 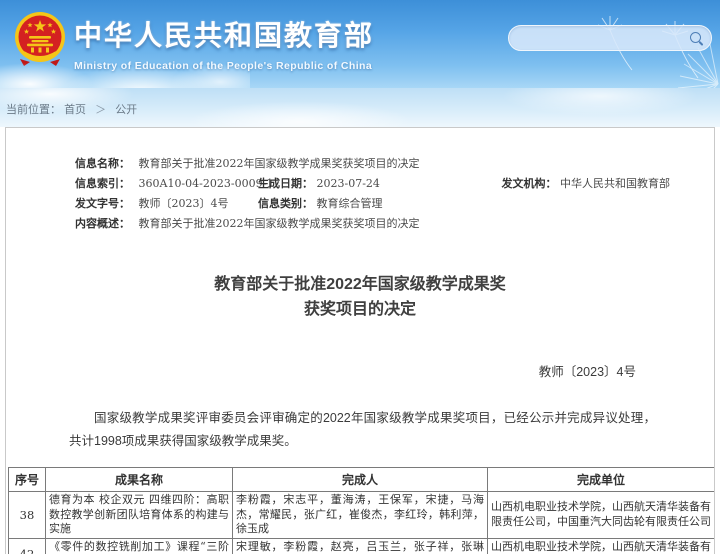 What do you see at coordinates (349, 203) in the screenshot?
I see `info-category-value: 教育综合管理` at bounding box center [349, 203].